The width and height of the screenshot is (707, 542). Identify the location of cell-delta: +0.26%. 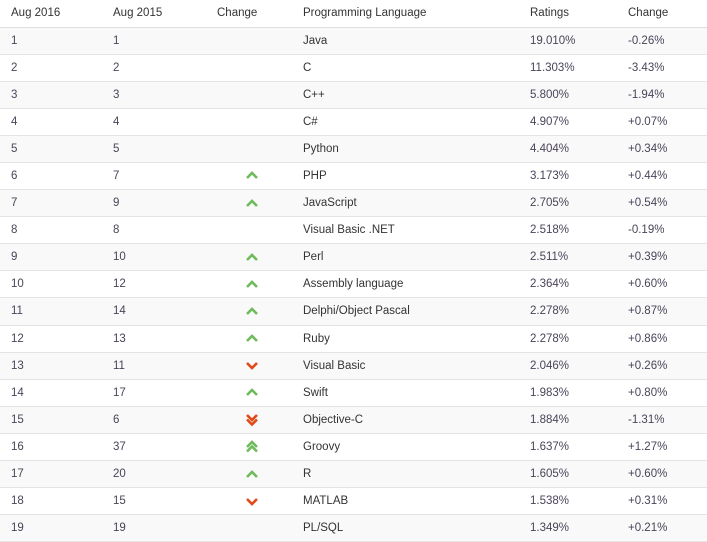
(662, 366).